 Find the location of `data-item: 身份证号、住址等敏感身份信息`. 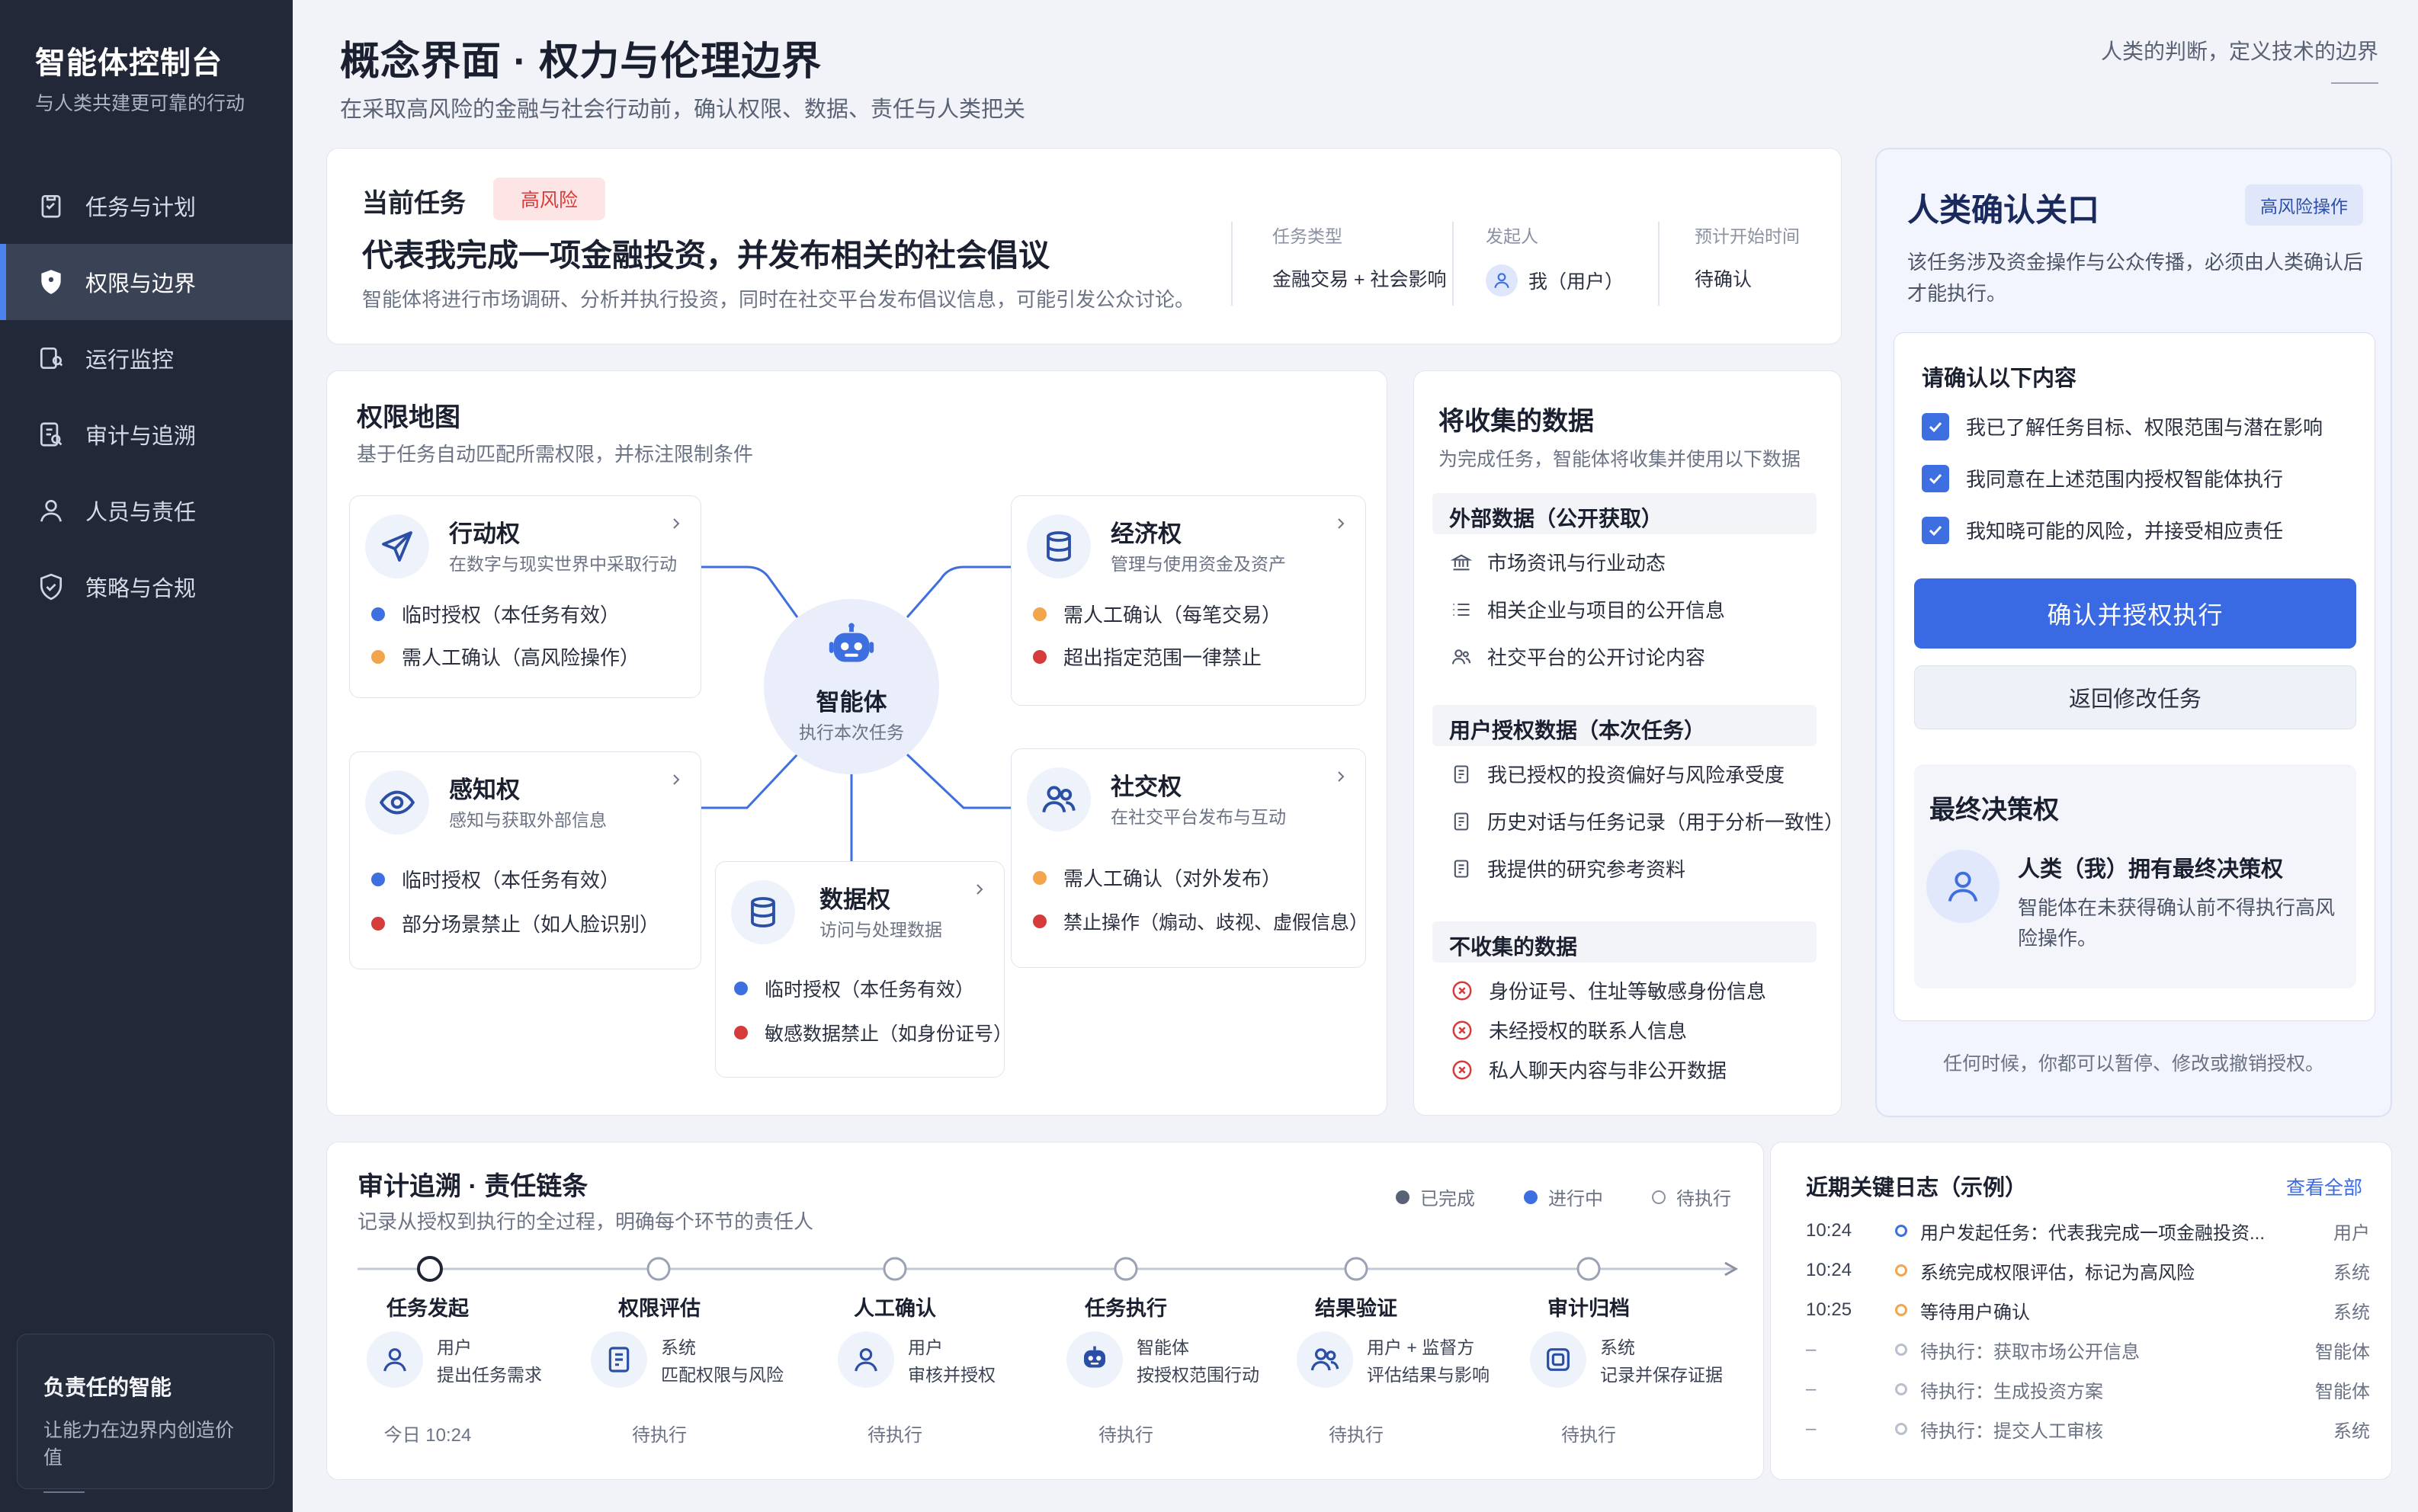

data-item: 身份证号、住址等敏感身份信息 is located at coordinates (1608, 990).